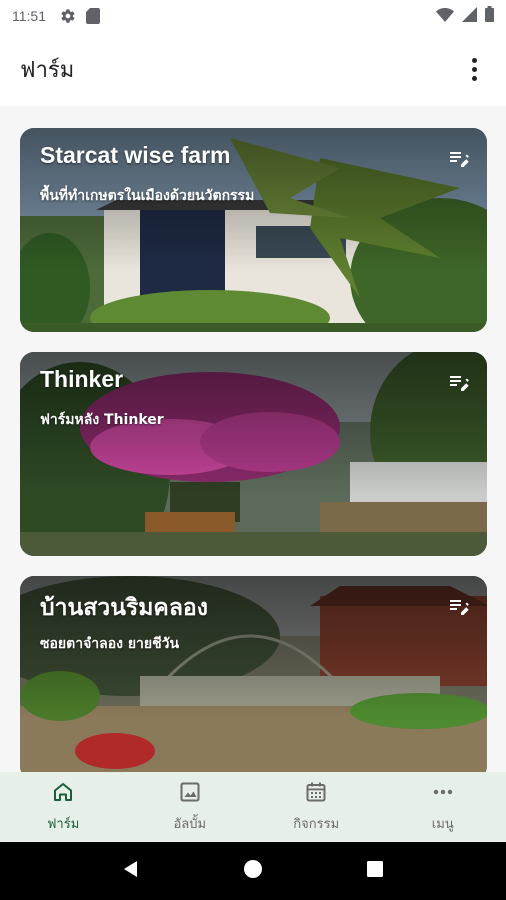  What do you see at coordinates (147, 196) in the screenshot?
I see `farm-subtitle: พื้นที่ทำเกษตรในเมืองด้วยนวัตกรรม` at bounding box center [147, 196].